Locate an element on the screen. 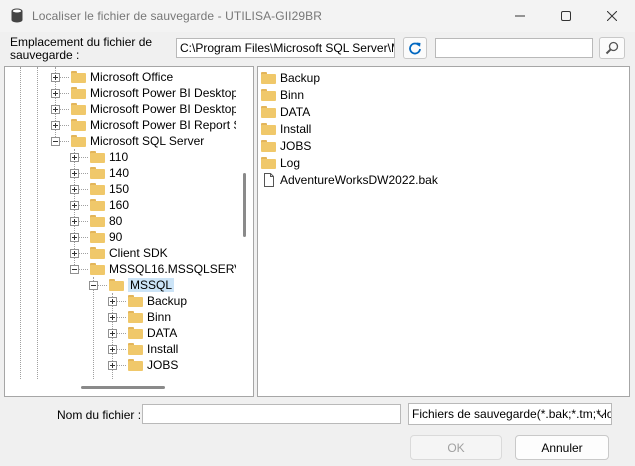 The width and height of the screenshot is (635, 466). tree-item: Microsoft Power BI Desktop RS is located at coordinates (152, 109).